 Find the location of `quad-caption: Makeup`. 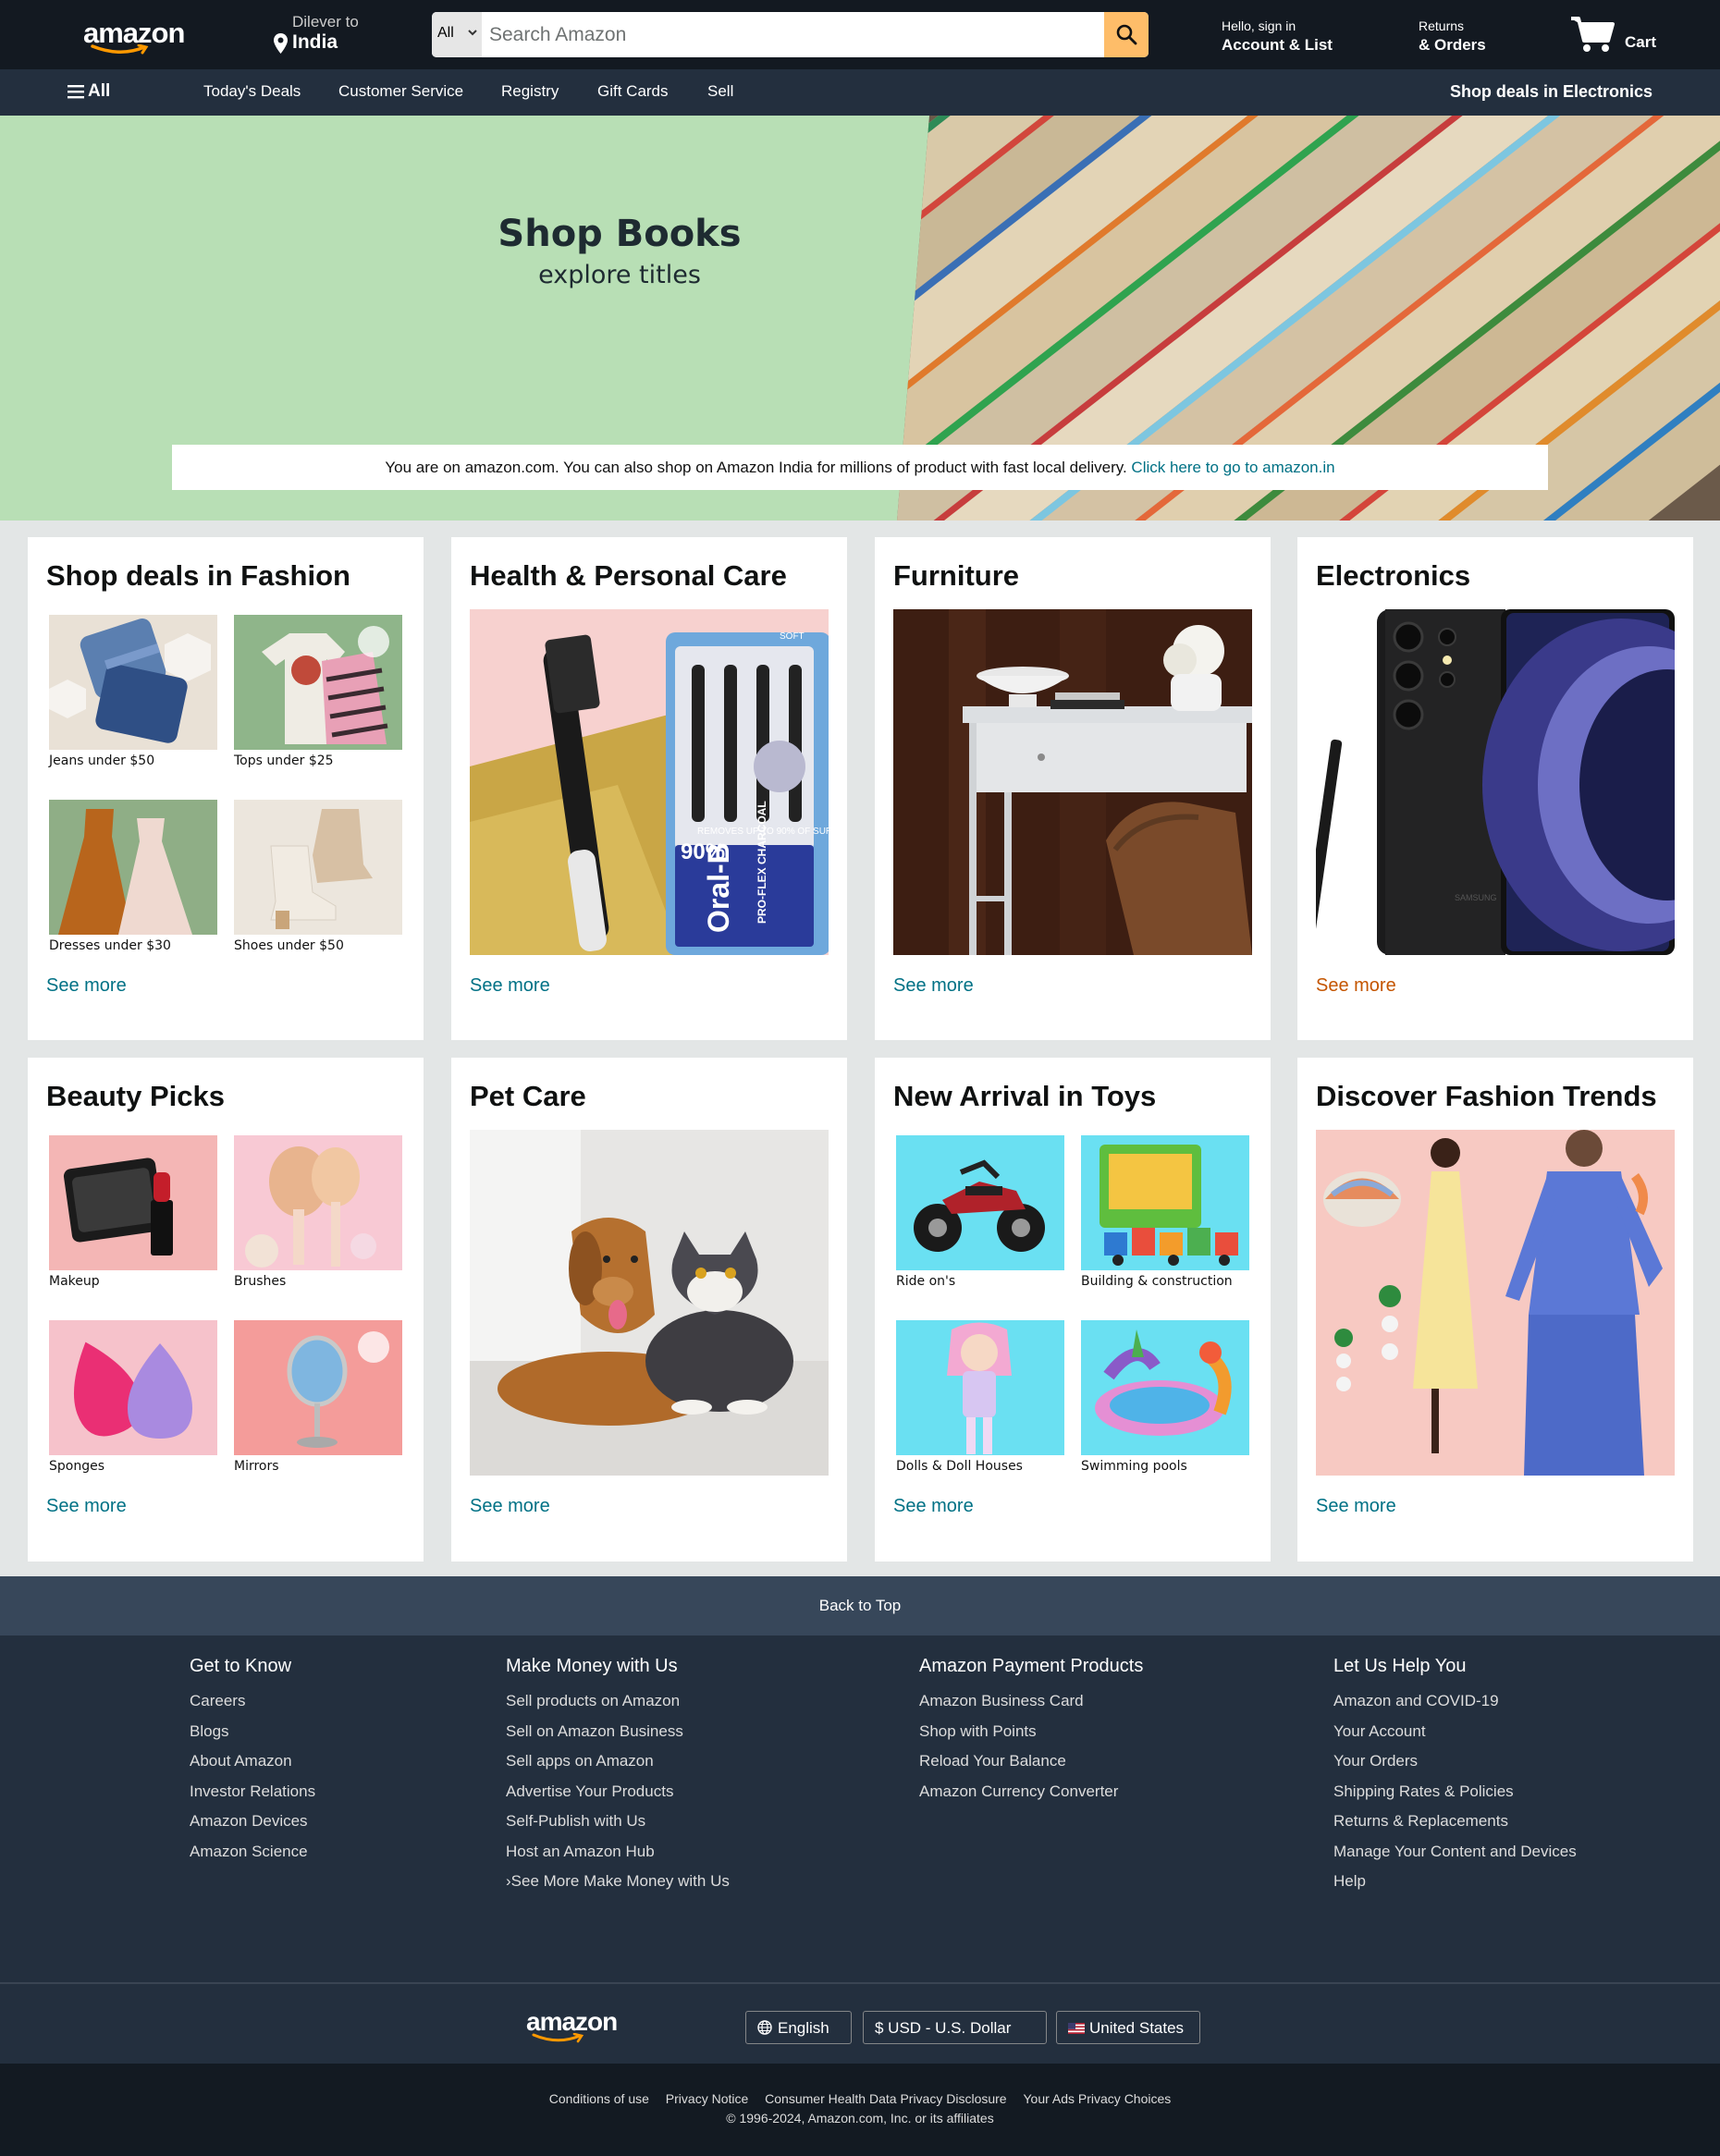

quad-caption: Makeup is located at coordinates (74, 1281).